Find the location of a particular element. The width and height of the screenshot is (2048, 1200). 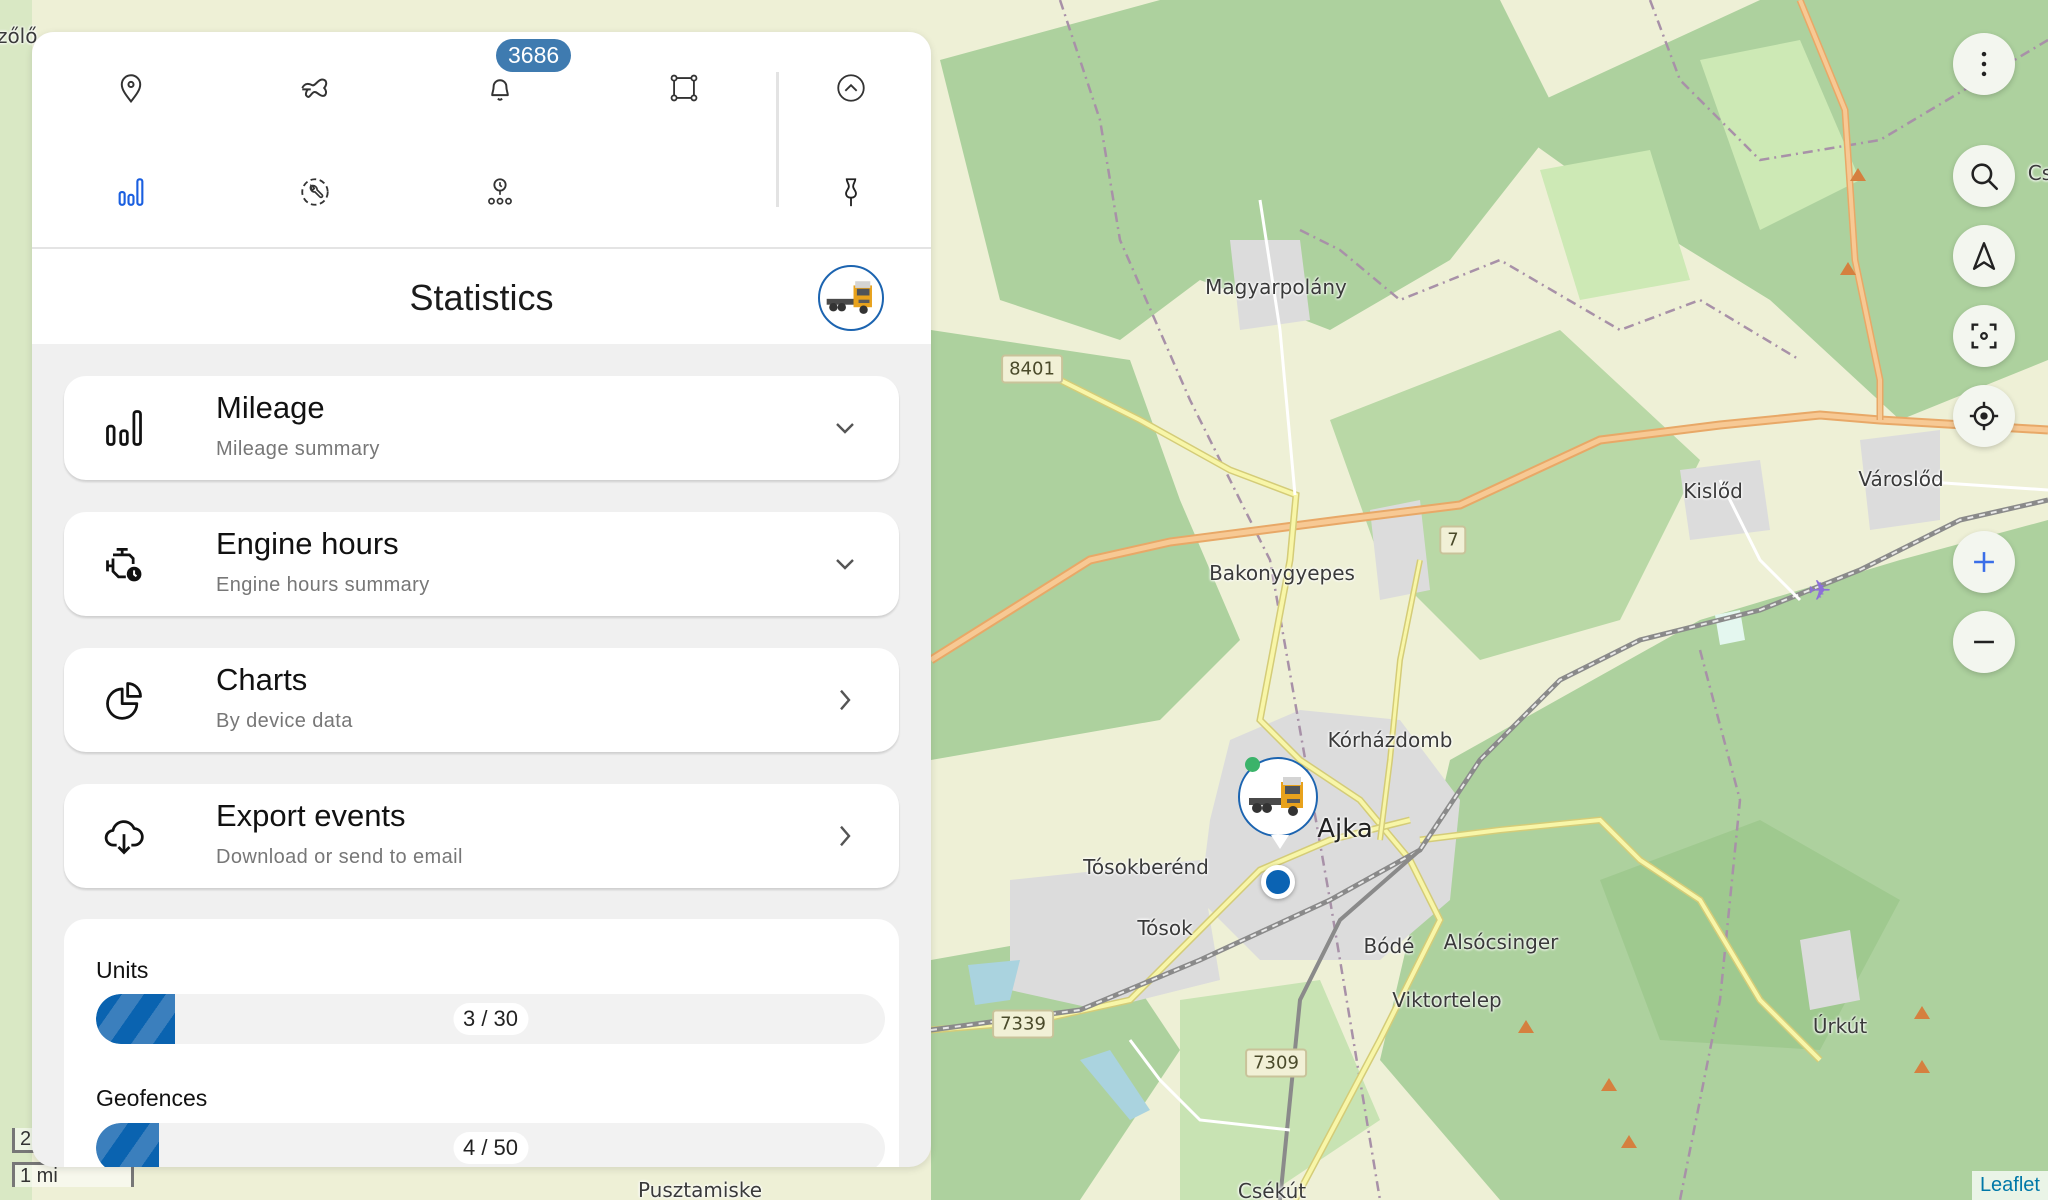

map-search-button is located at coordinates (1984, 176).